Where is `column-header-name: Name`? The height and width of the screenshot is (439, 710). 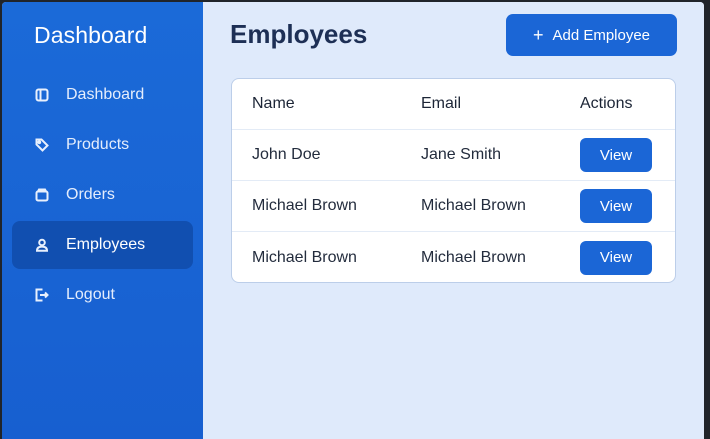
column-header-name: Name is located at coordinates (273, 103).